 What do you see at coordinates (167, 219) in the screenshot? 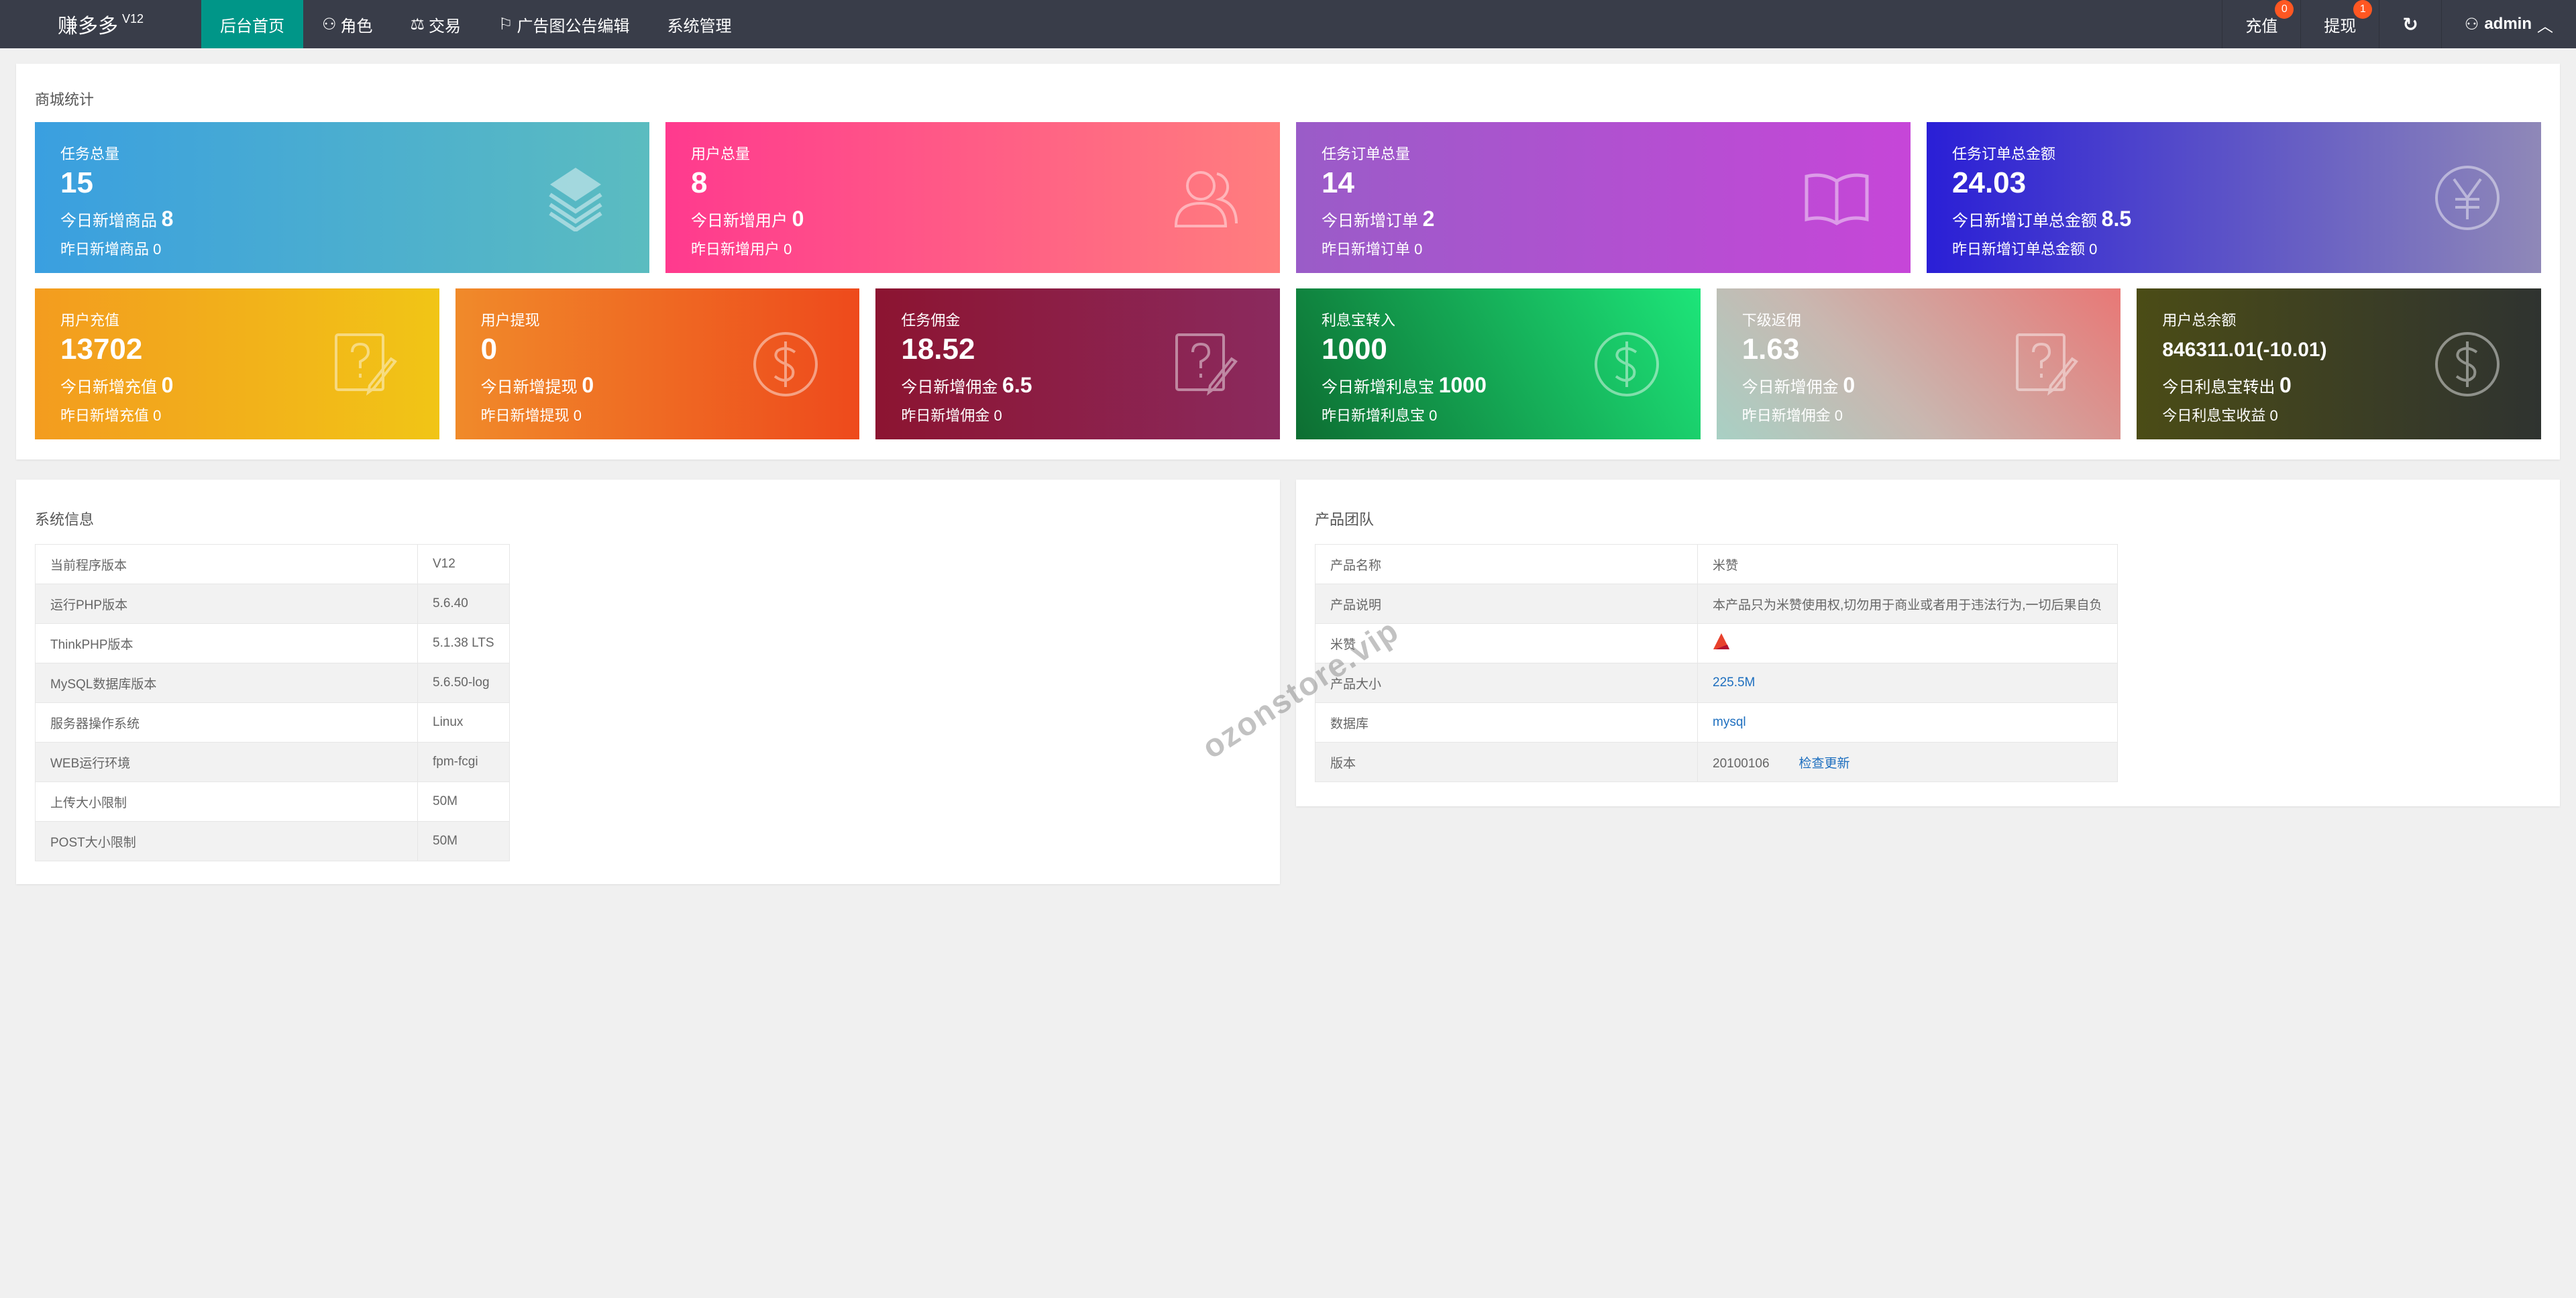
I see `stat-today-value: 8` at bounding box center [167, 219].